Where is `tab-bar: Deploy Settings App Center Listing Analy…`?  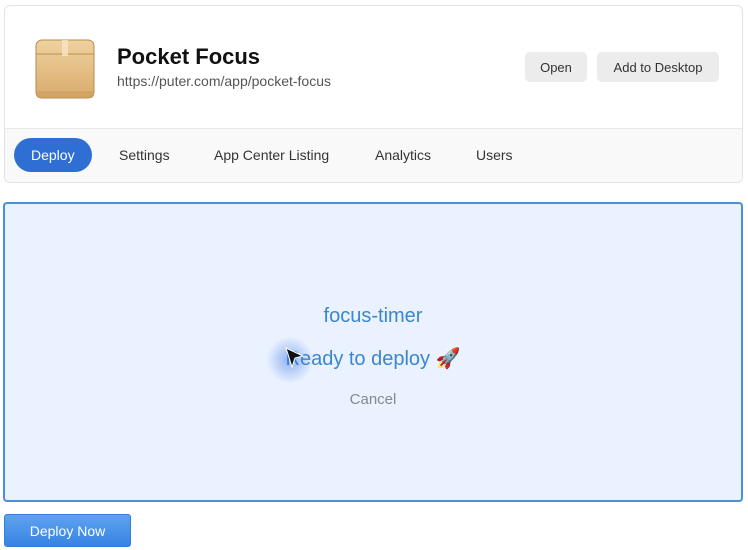
tab-bar: Deploy Settings App Center Listing Analy… is located at coordinates (373, 155).